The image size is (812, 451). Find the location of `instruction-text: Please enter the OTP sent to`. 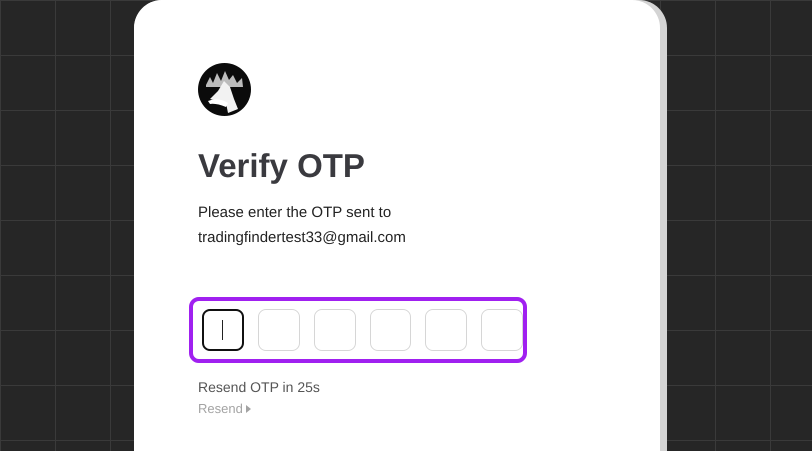

instruction-text: Please enter the OTP sent to is located at coordinates (295, 213).